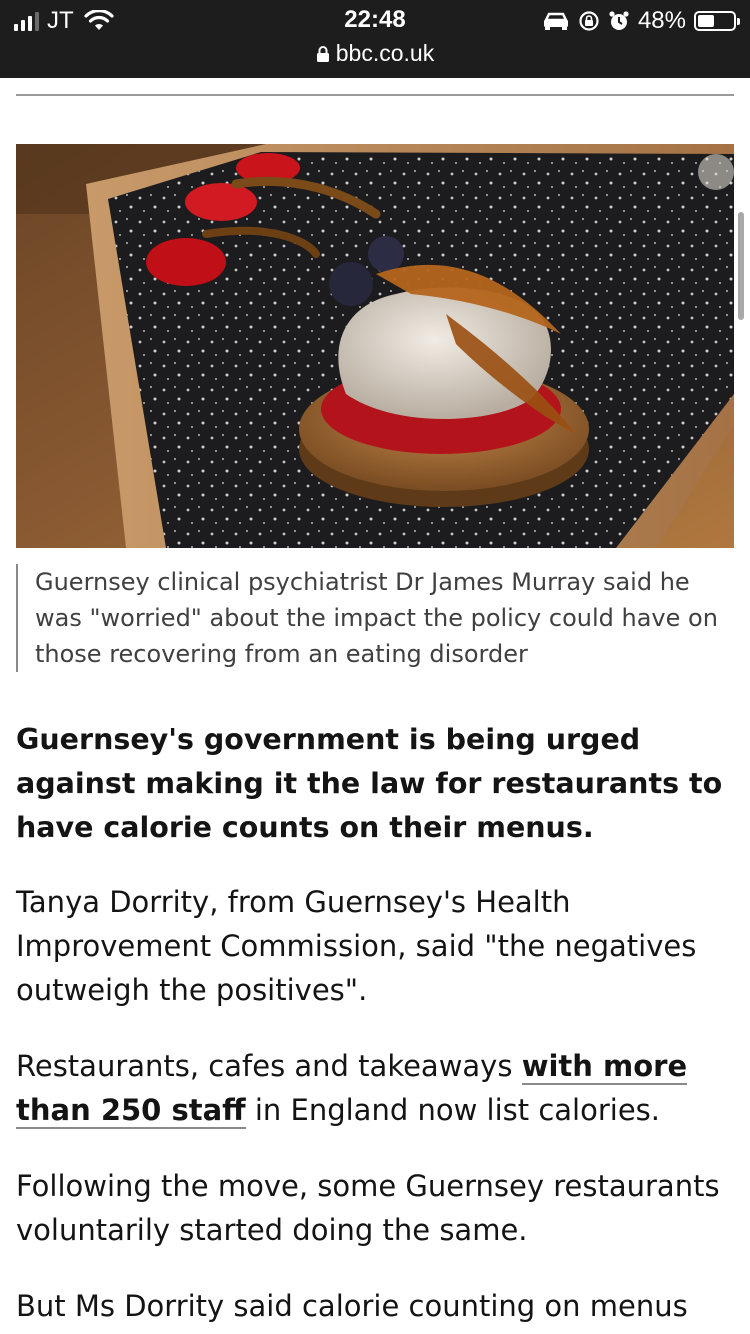 The height and width of the screenshot is (1334, 750). I want to click on car-icon, so click(555, 21).